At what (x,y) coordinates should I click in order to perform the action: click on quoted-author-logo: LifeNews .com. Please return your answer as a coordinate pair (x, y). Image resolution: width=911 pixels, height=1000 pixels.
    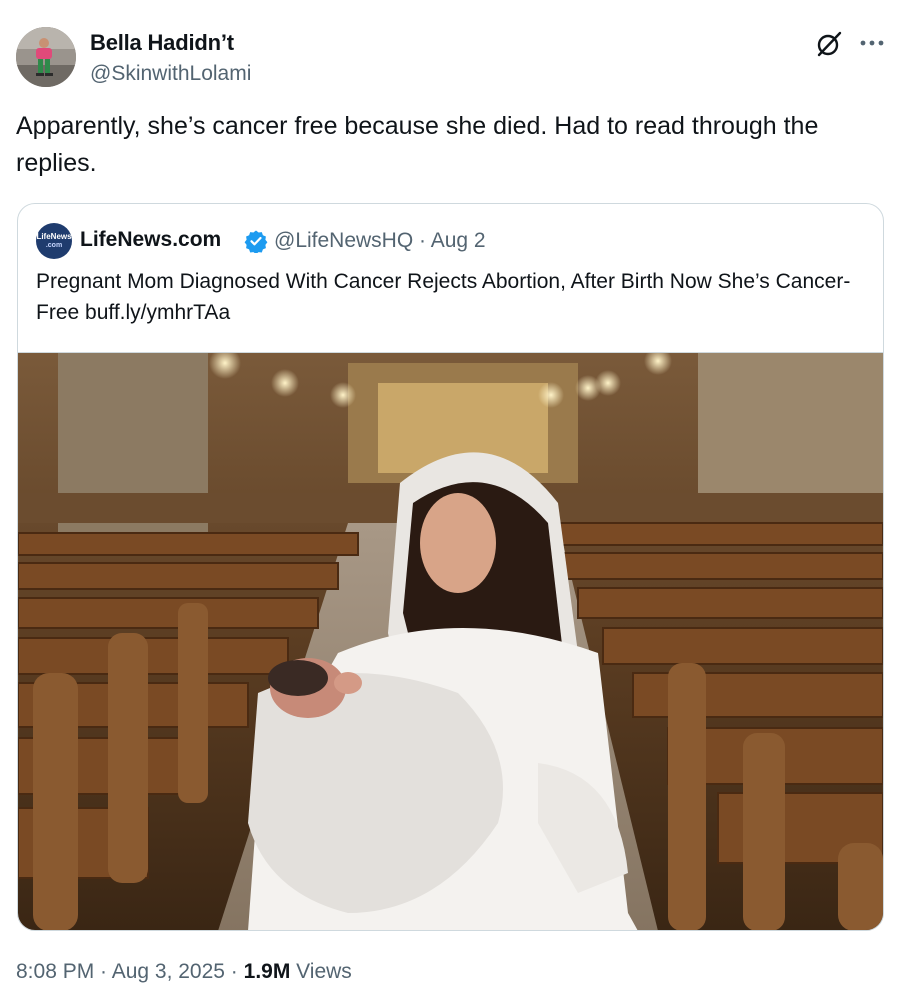
    Looking at the image, I should click on (54, 241).